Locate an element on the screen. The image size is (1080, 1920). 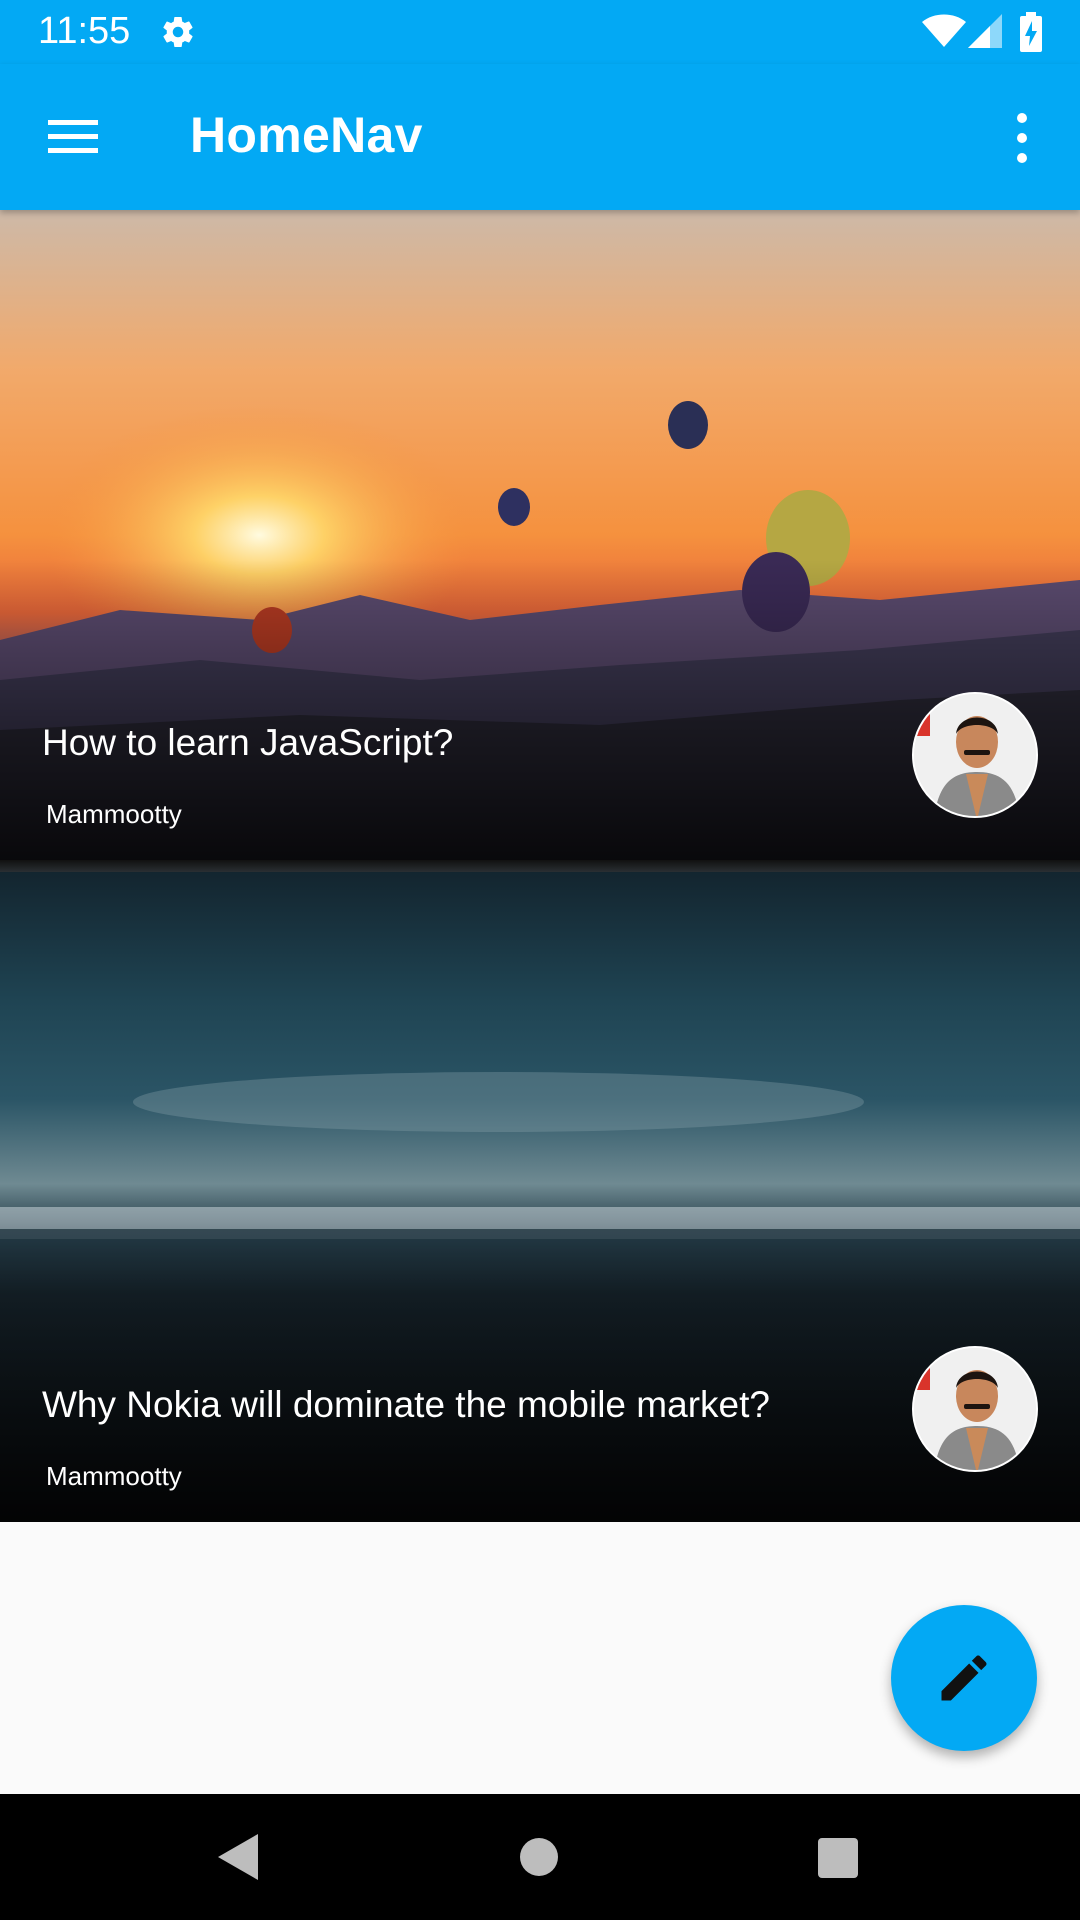
wifi-icon is located at coordinates (944, 30).